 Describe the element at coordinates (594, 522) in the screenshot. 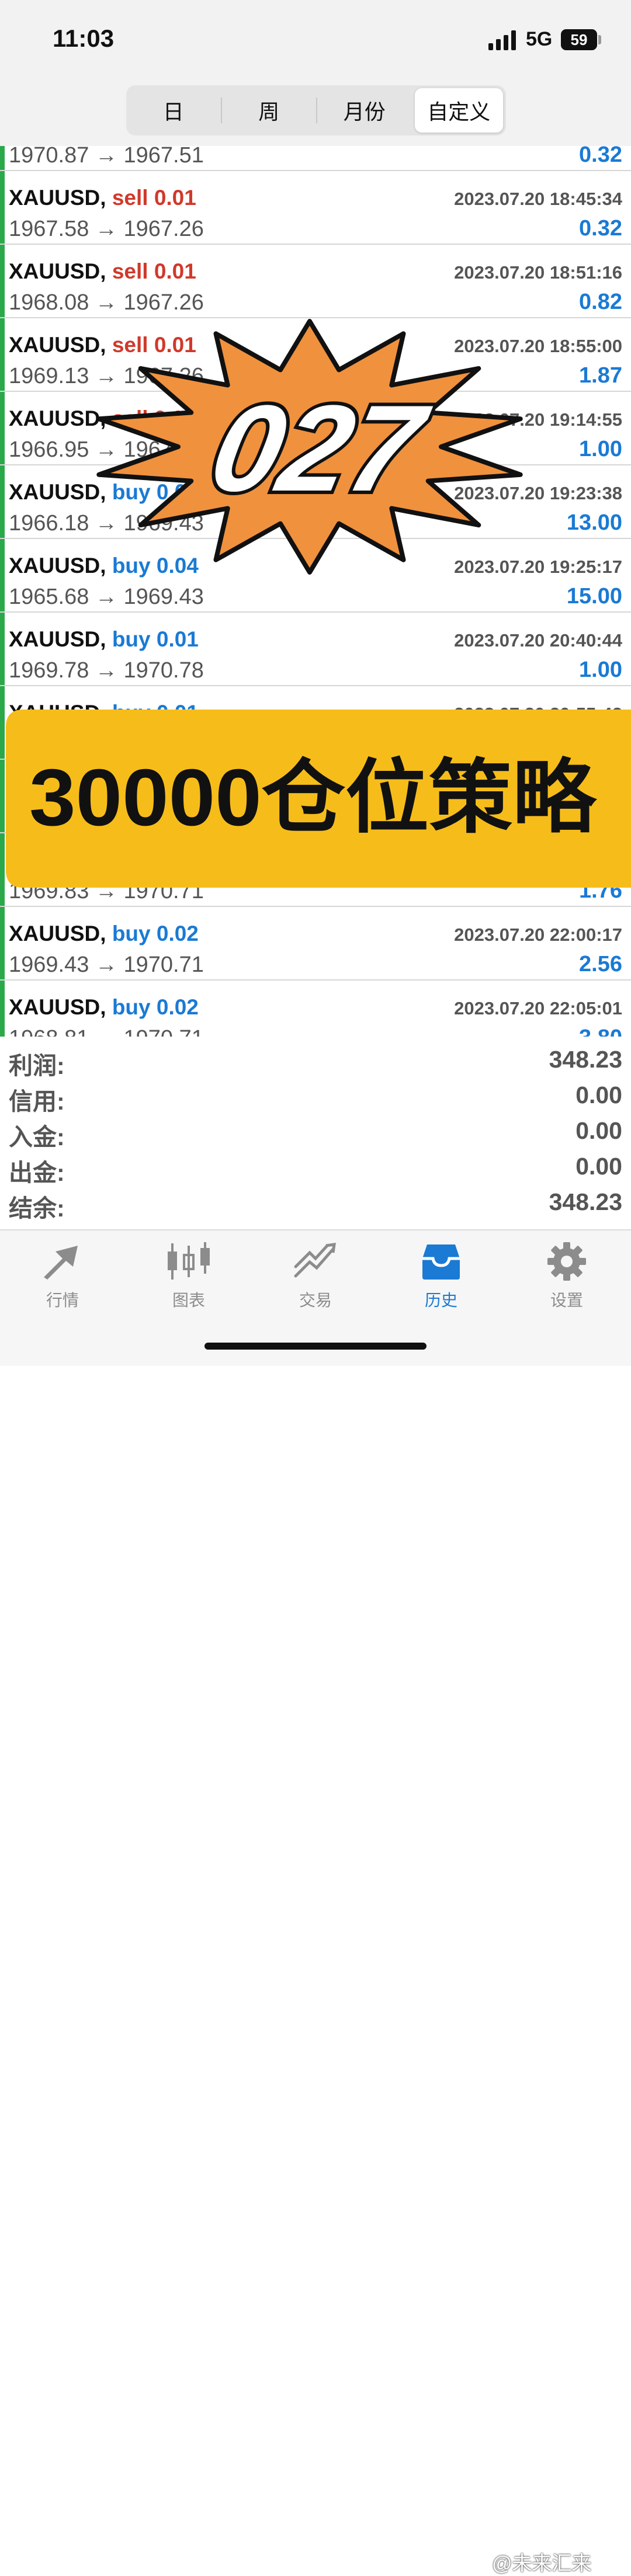

I see `trade-profit: 13.00` at that location.